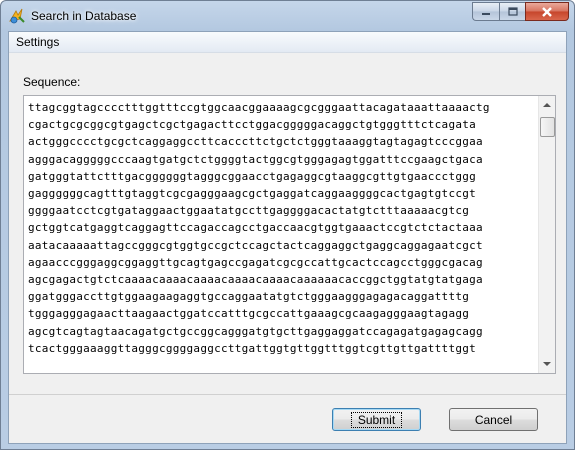  Describe the element at coordinates (52, 82) in the screenshot. I see `sequence-label: Sequence:` at that location.